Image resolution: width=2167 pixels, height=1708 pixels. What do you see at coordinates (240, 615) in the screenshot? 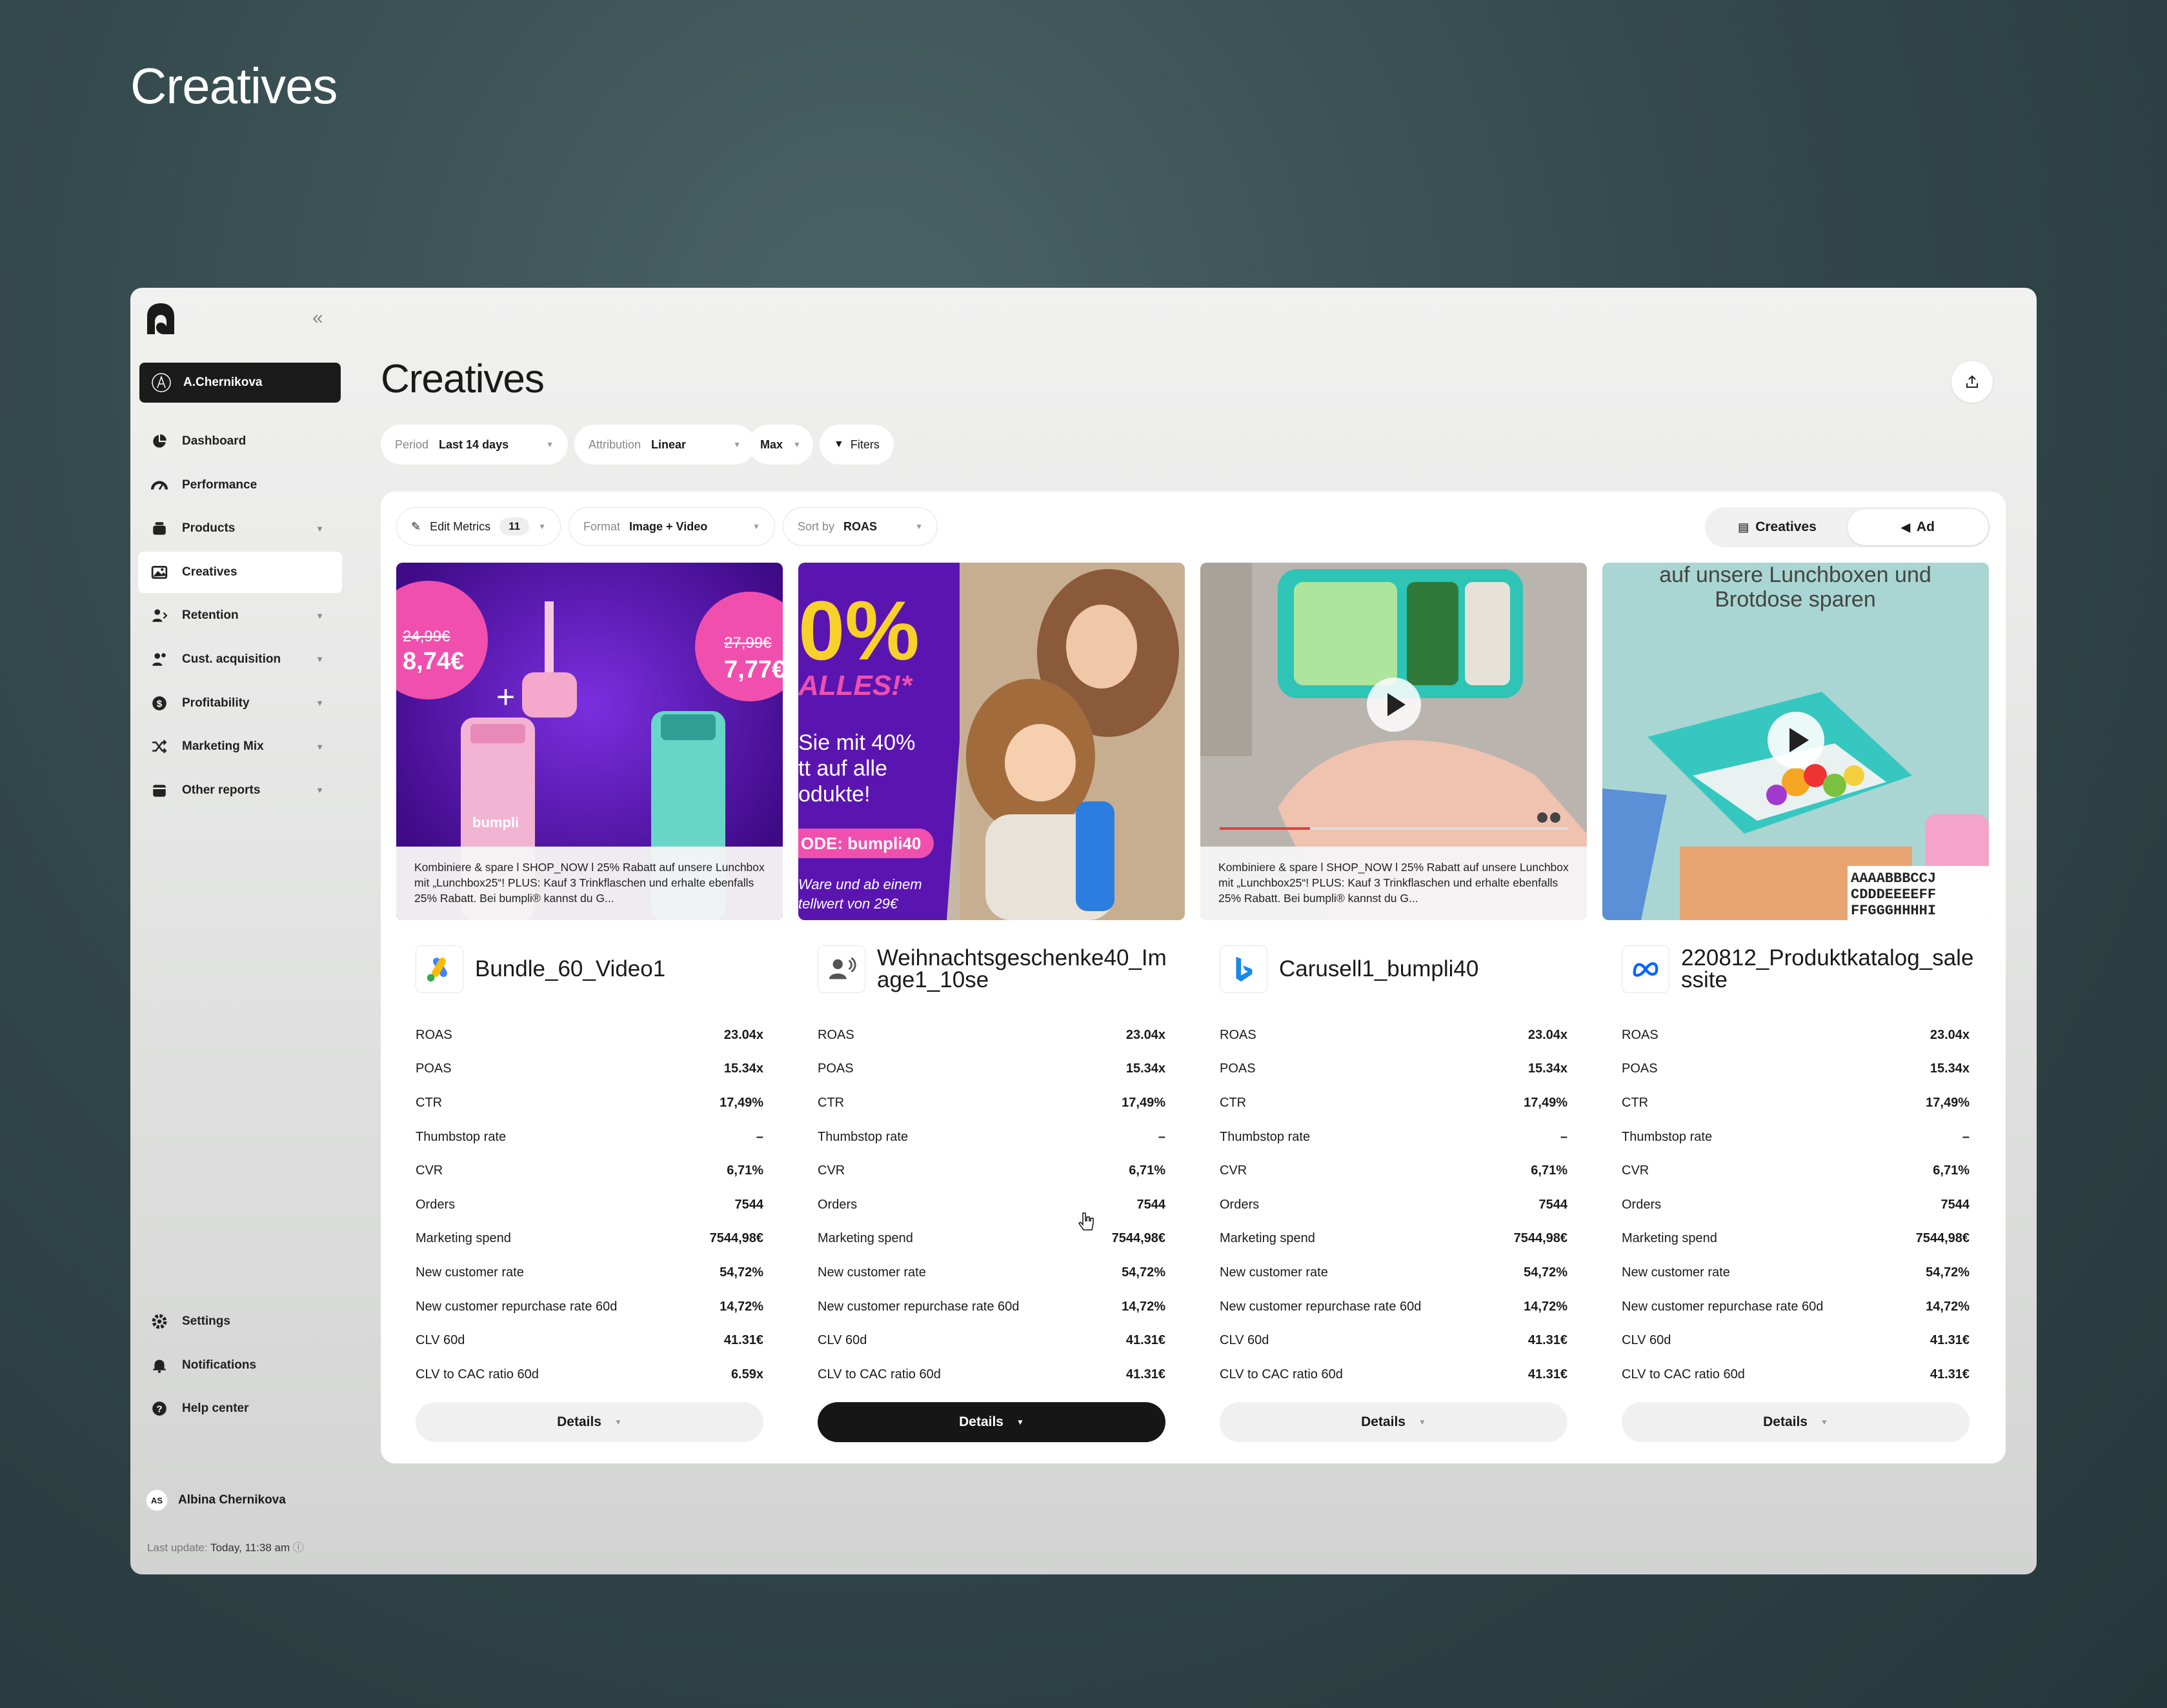
I see `sidebar-item-retention: Retention ▼` at bounding box center [240, 615].